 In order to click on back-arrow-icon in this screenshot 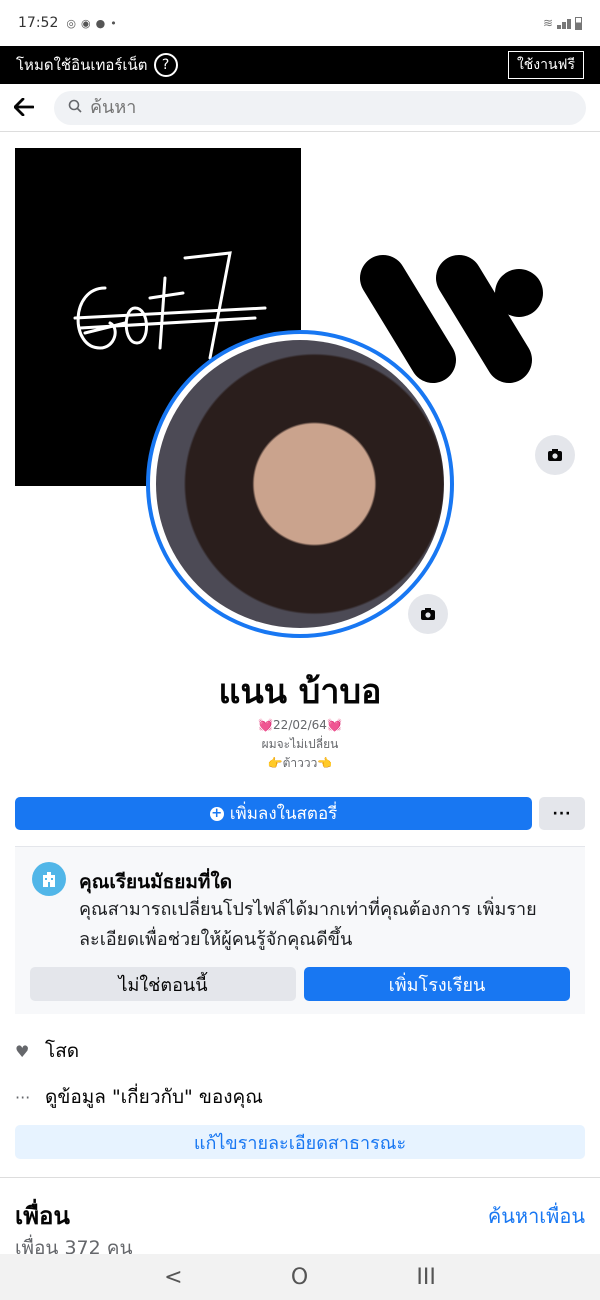, I will do `click(31, 108)`.